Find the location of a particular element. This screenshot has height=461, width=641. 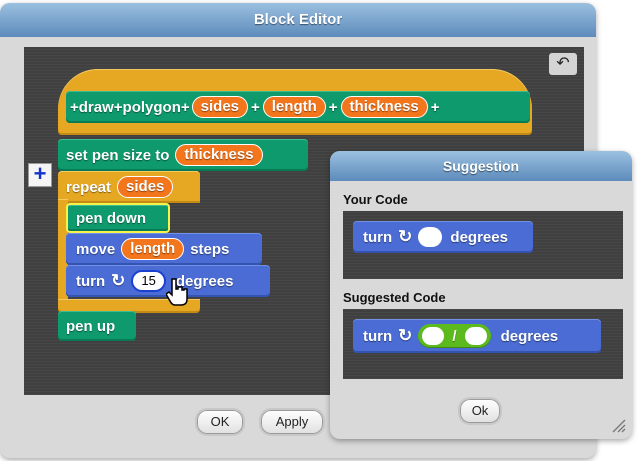

resize-handle-icon is located at coordinates (619, 426).